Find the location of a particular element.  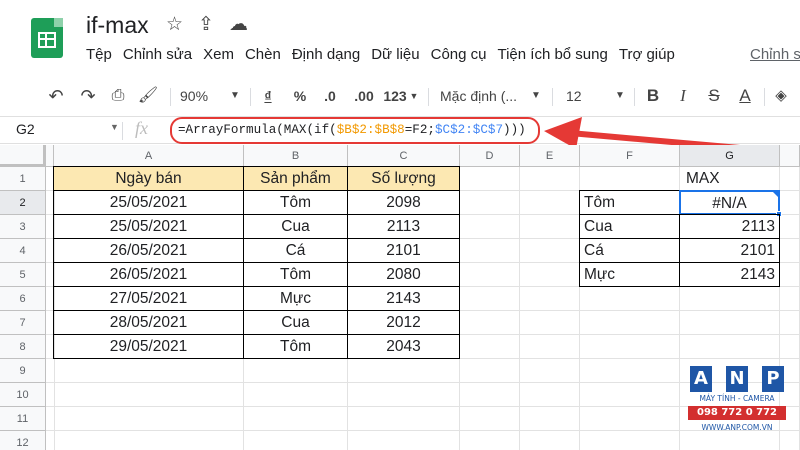

name-box: G2 is located at coordinates (25, 129).